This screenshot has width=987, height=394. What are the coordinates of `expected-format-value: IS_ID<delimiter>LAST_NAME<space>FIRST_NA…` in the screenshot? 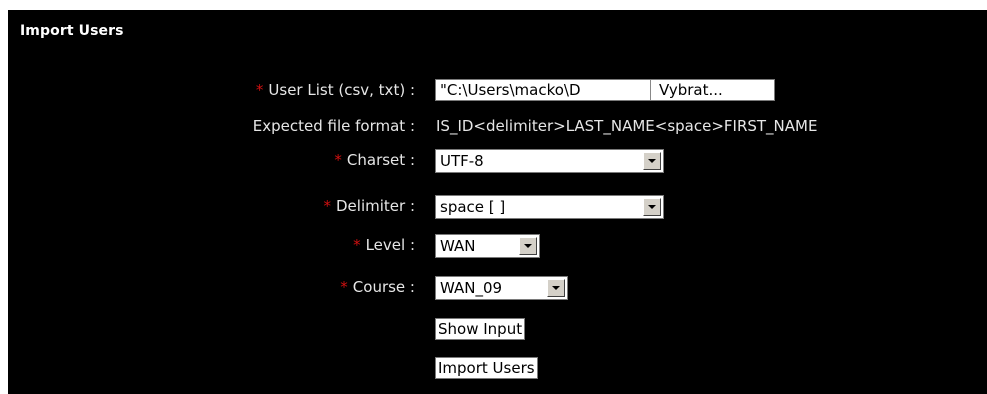 It's located at (627, 126).